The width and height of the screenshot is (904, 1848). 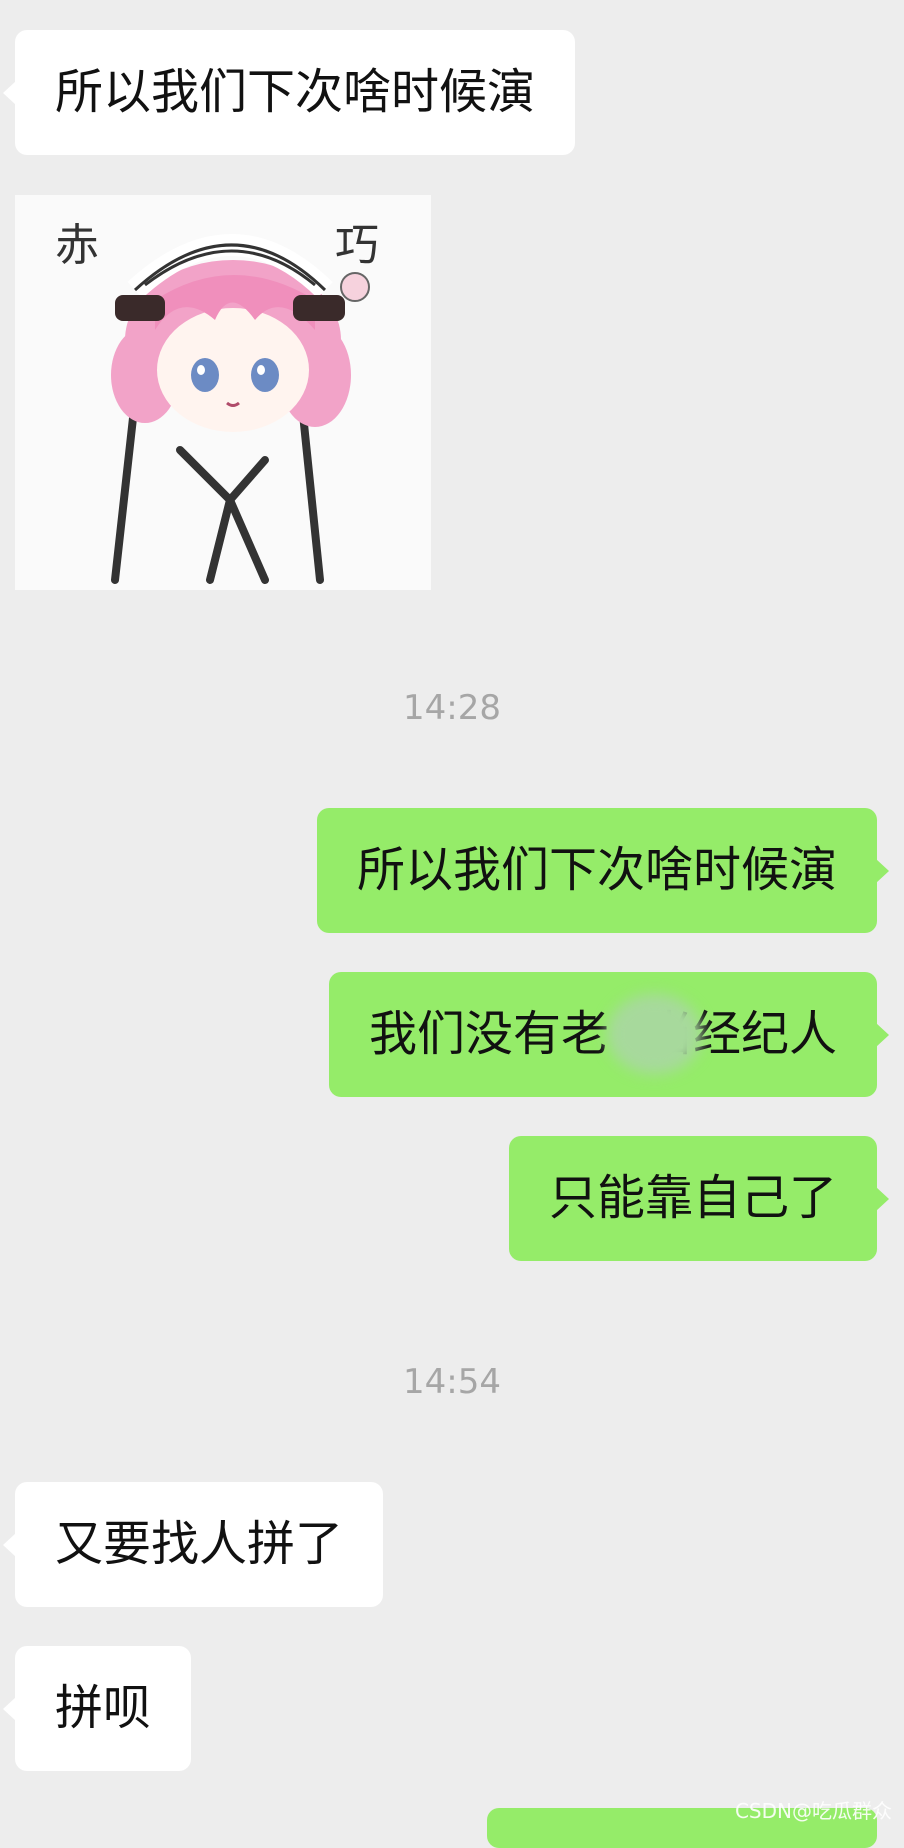 What do you see at coordinates (654, 1034) in the screenshot?
I see `redaction-blur` at bounding box center [654, 1034].